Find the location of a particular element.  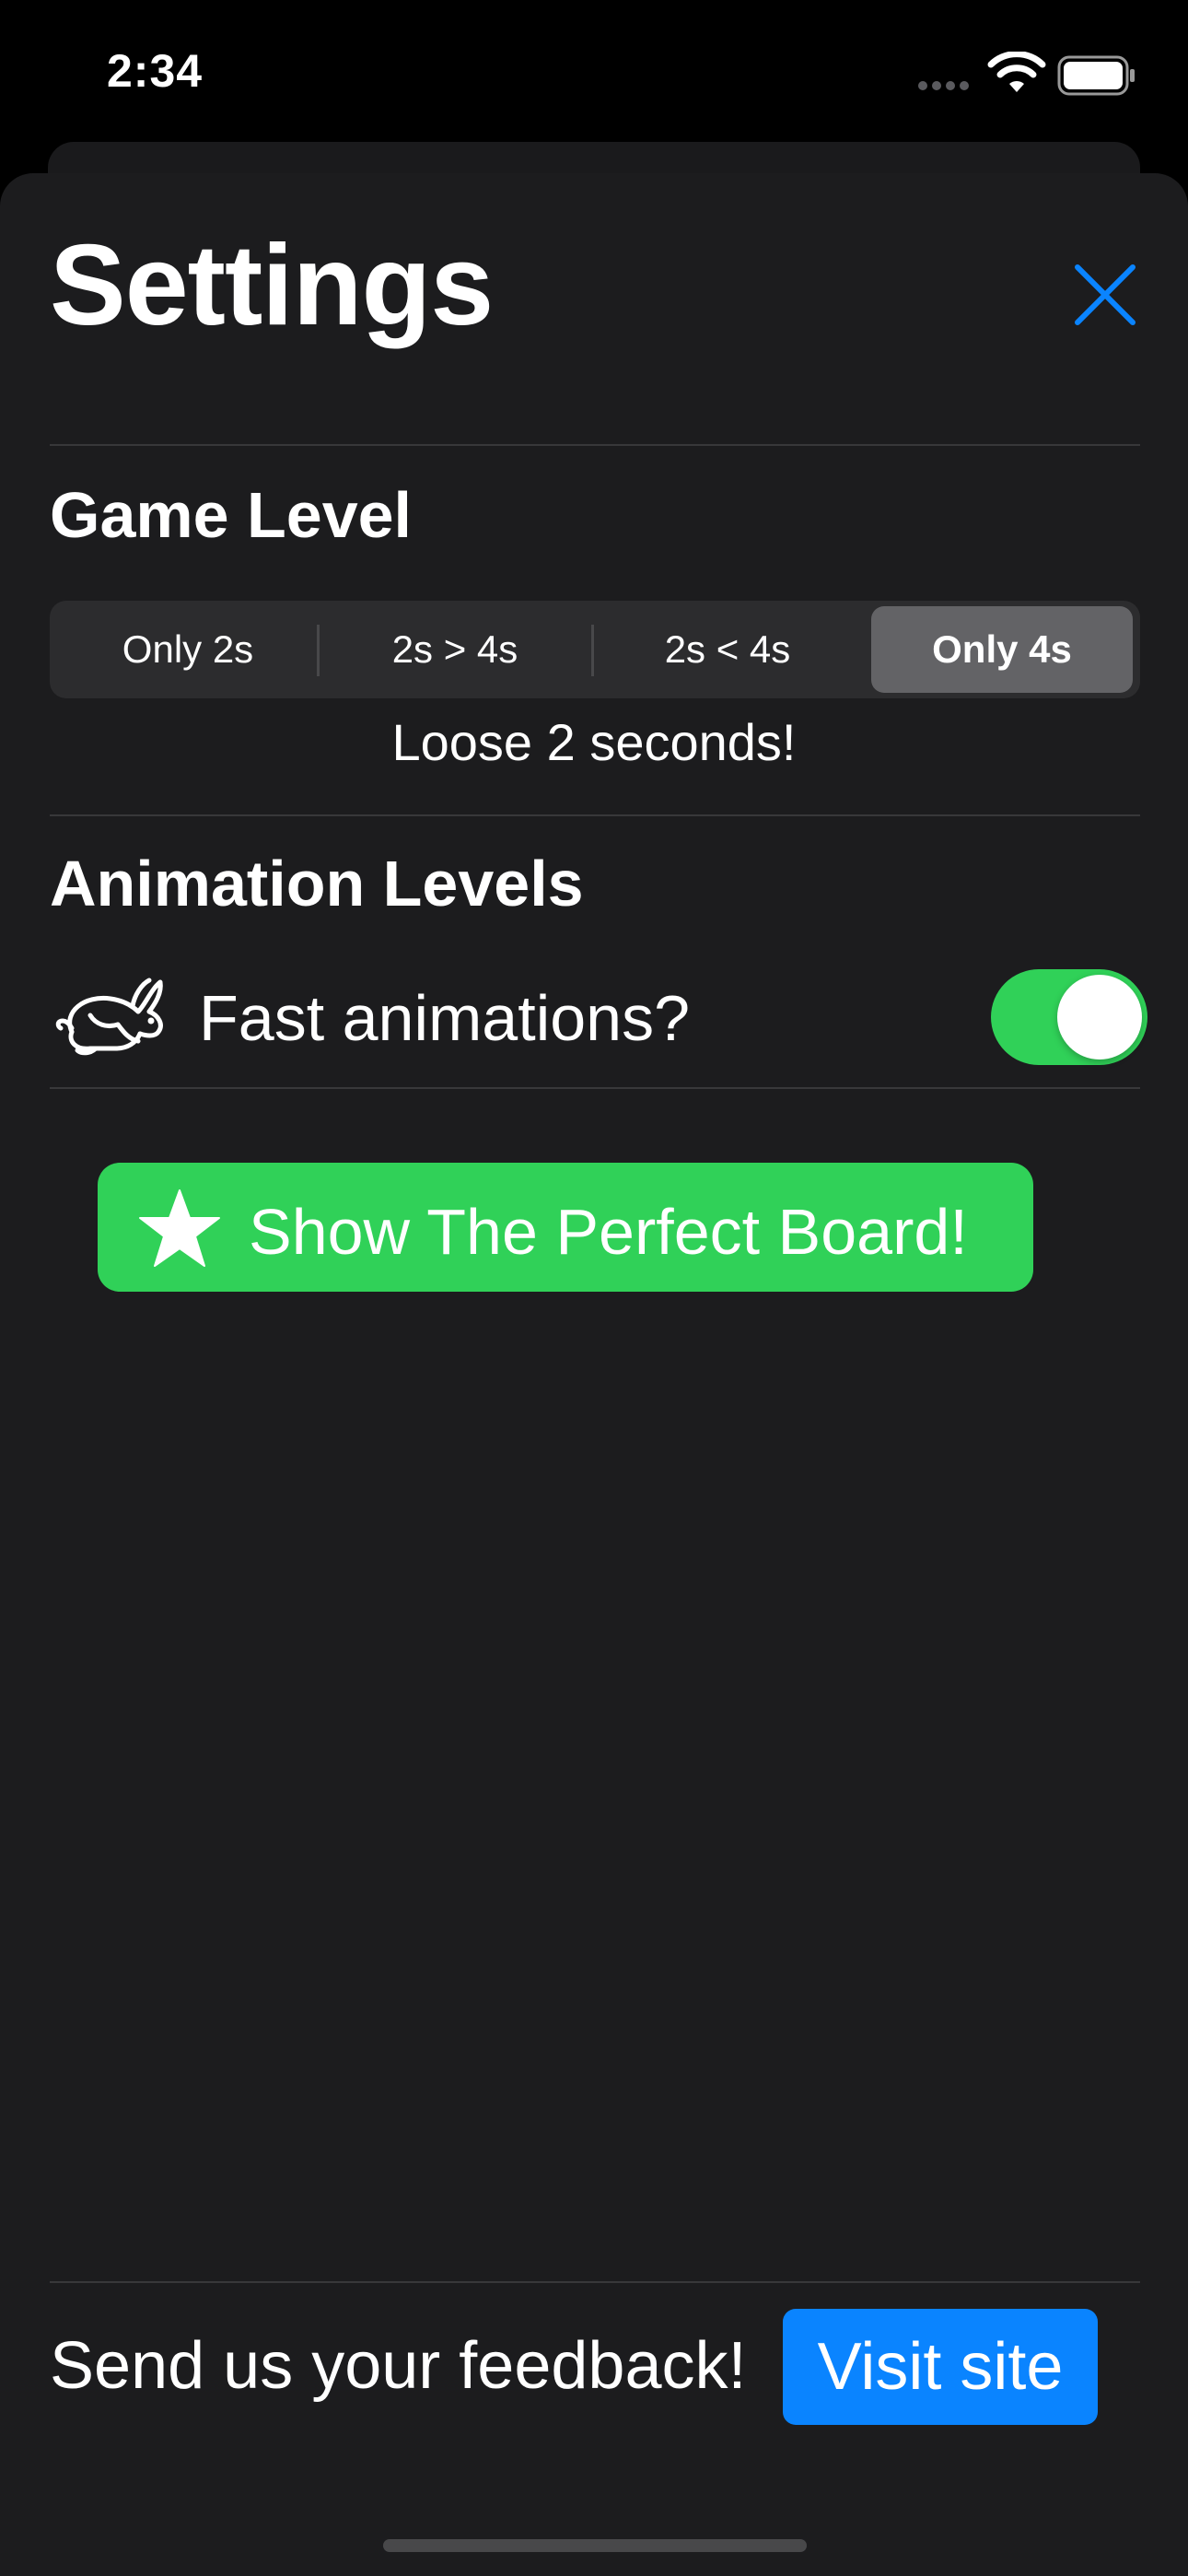

game-level-caption: Loose 2 seconds! is located at coordinates (594, 742).